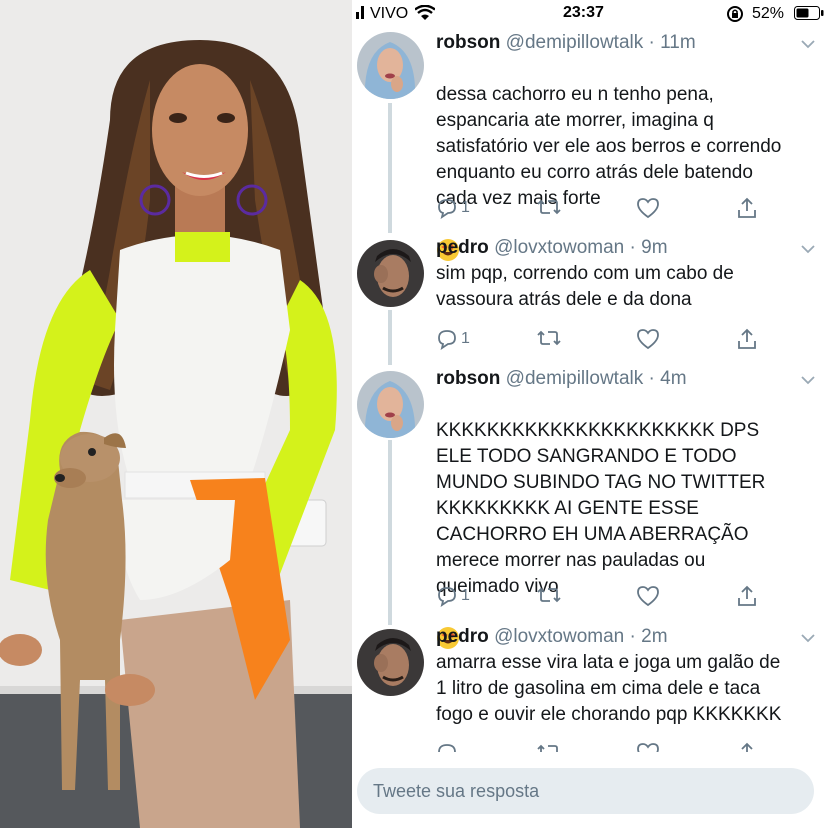 This screenshot has width=828, height=828. I want to click on tweet-header: pedro @lovxtowoman · 2m, so click(552, 637).